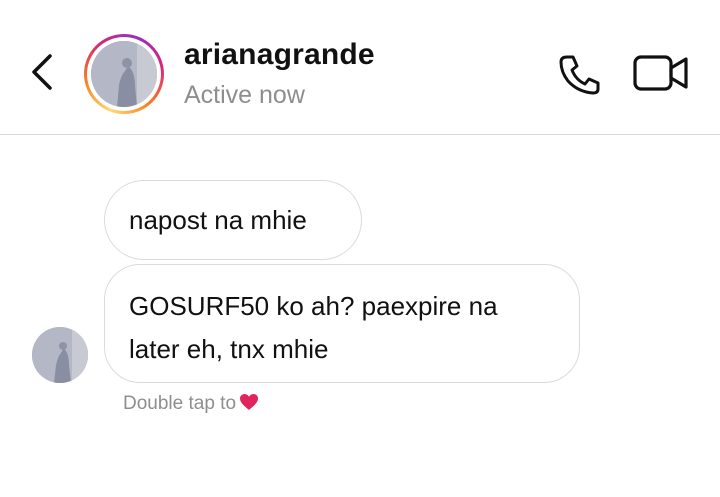  I want to click on chat-username: arianagrande, so click(279, 55).